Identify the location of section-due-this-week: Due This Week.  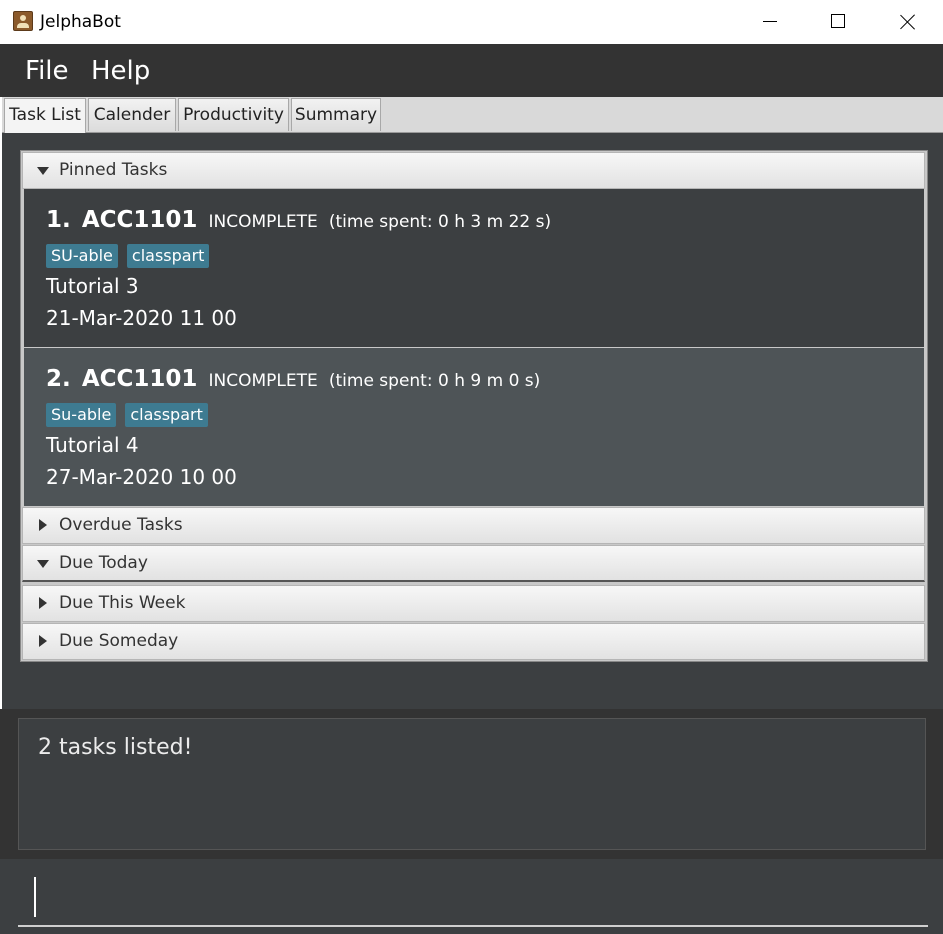
(473, 603).